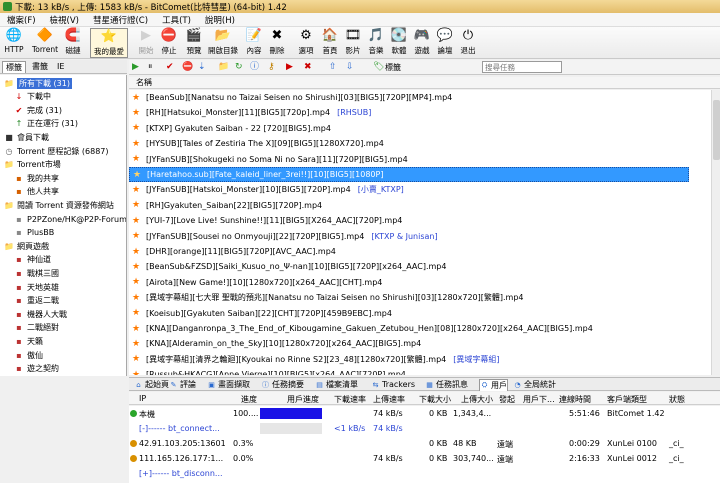 This screenshot has width=720, height=483. Describe the element at coordinates (194, 43) in the screenshot. I see `preview-button: 🎬 預覽` at that location.